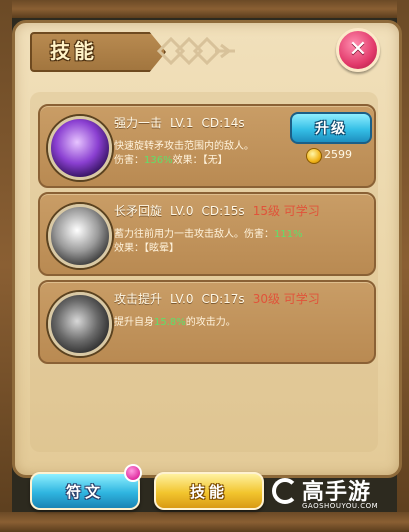 The image size is (409, 532). What do you see at coordinates (314, 156) in the screenshot?
I see `gold-coin-icon` at bounding box center [314, 156].